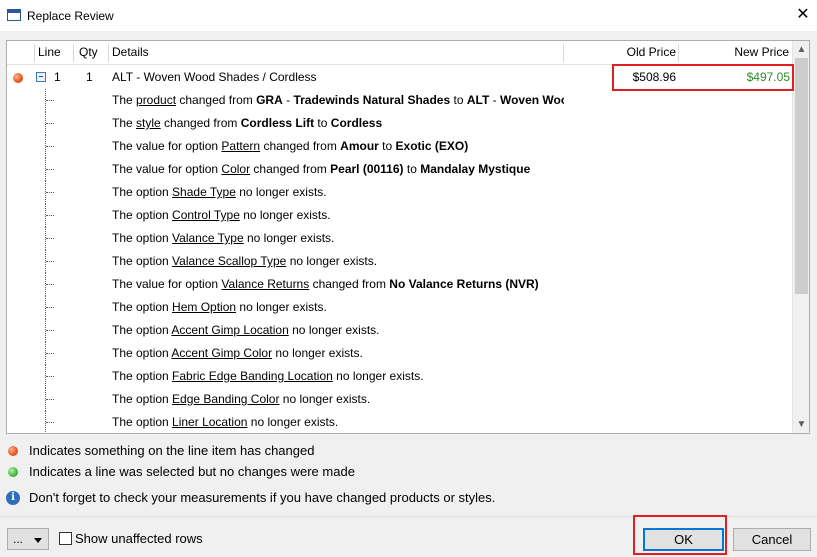 Image resolution: width=817 pixels, height=557 pixels. What do you see at coordinates (49, 53) in the screenshot?
I see `column-header-line: Line` at bounding box center [49, 53].